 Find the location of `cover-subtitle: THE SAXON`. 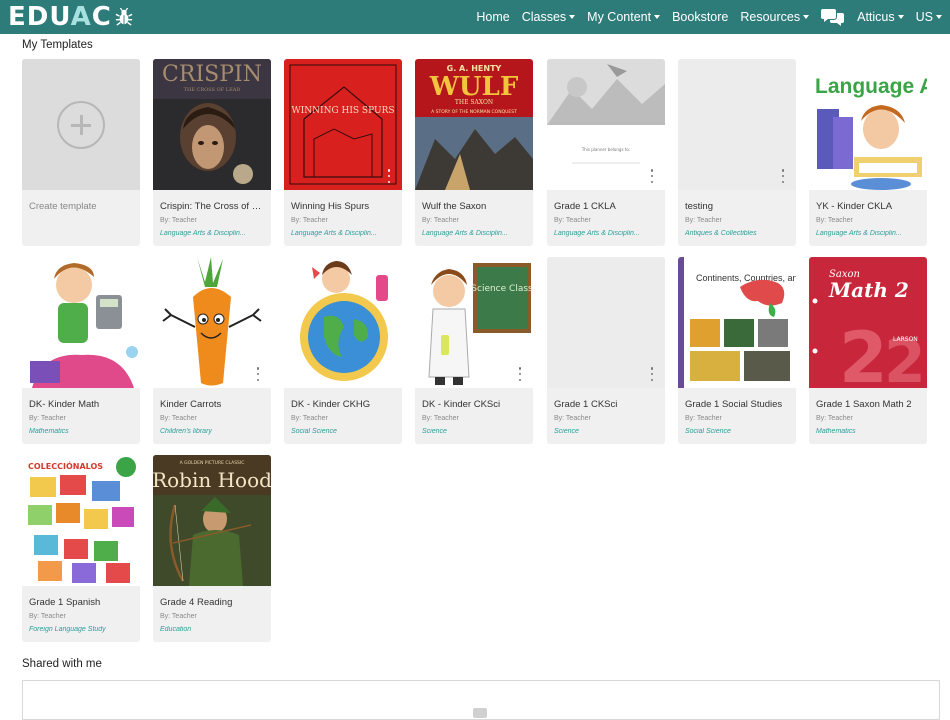

cover-subtitle: THE SAXON is located at coordinates (474, 102).